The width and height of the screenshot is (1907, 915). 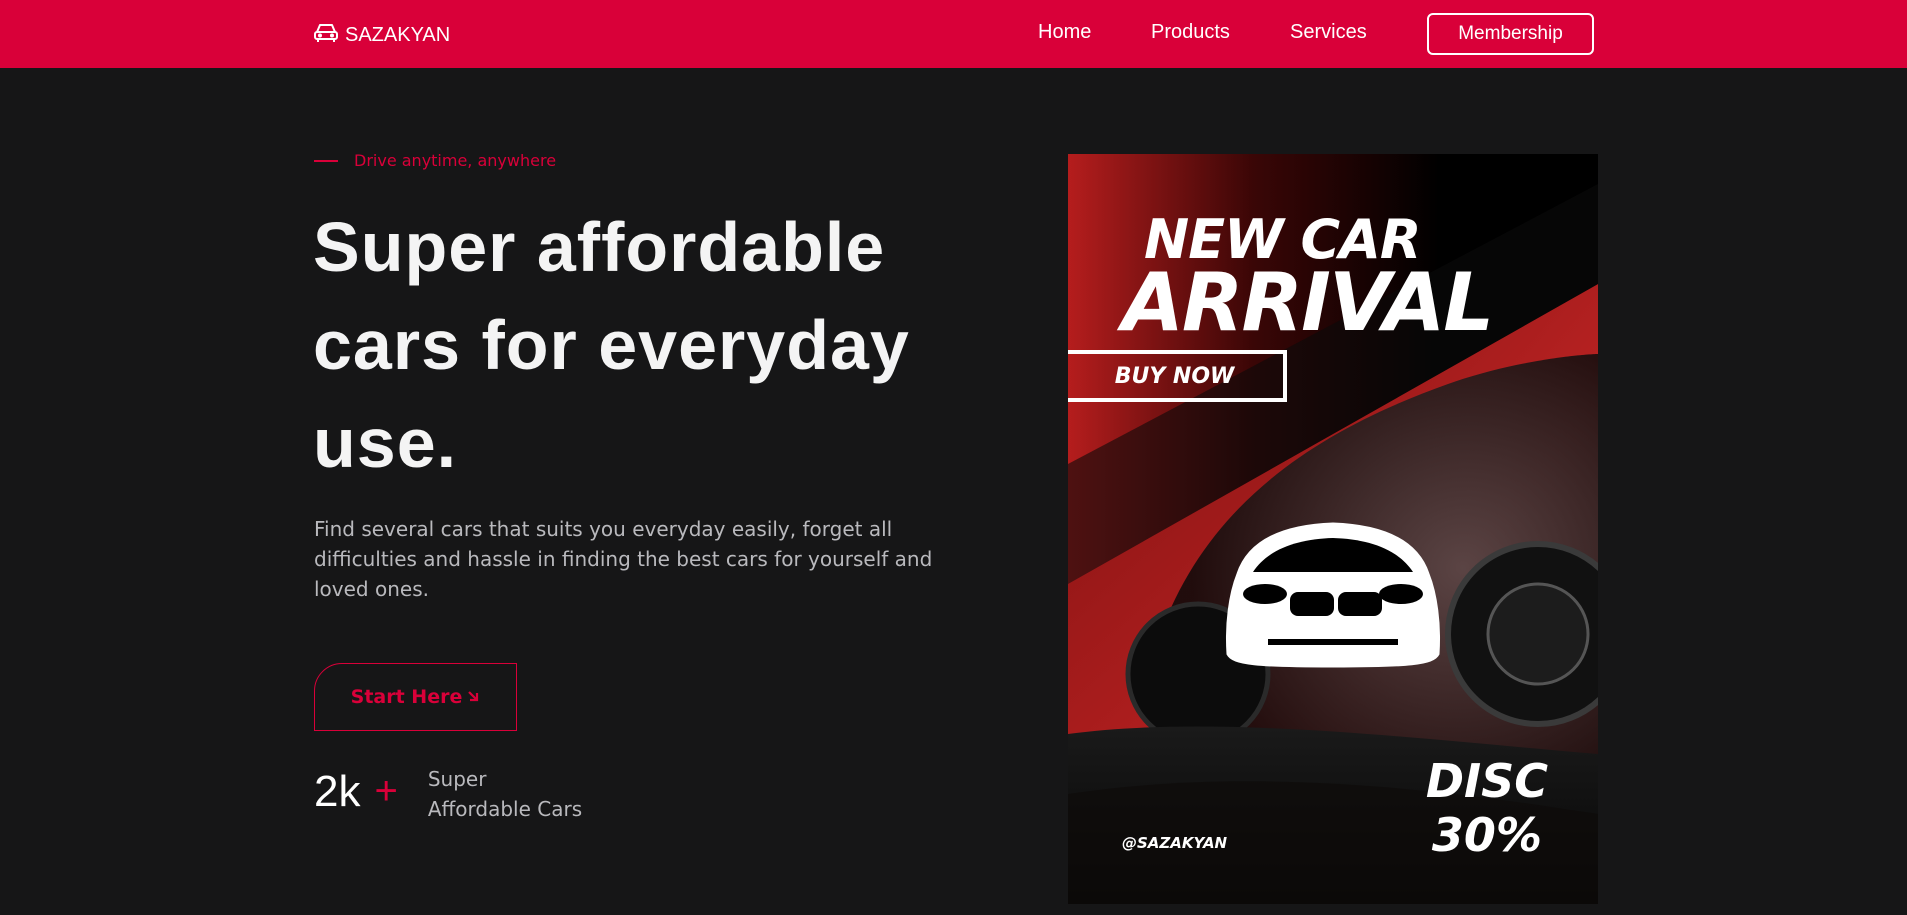 I want to click on headline-line-3: use., so click(x=385, y=443).